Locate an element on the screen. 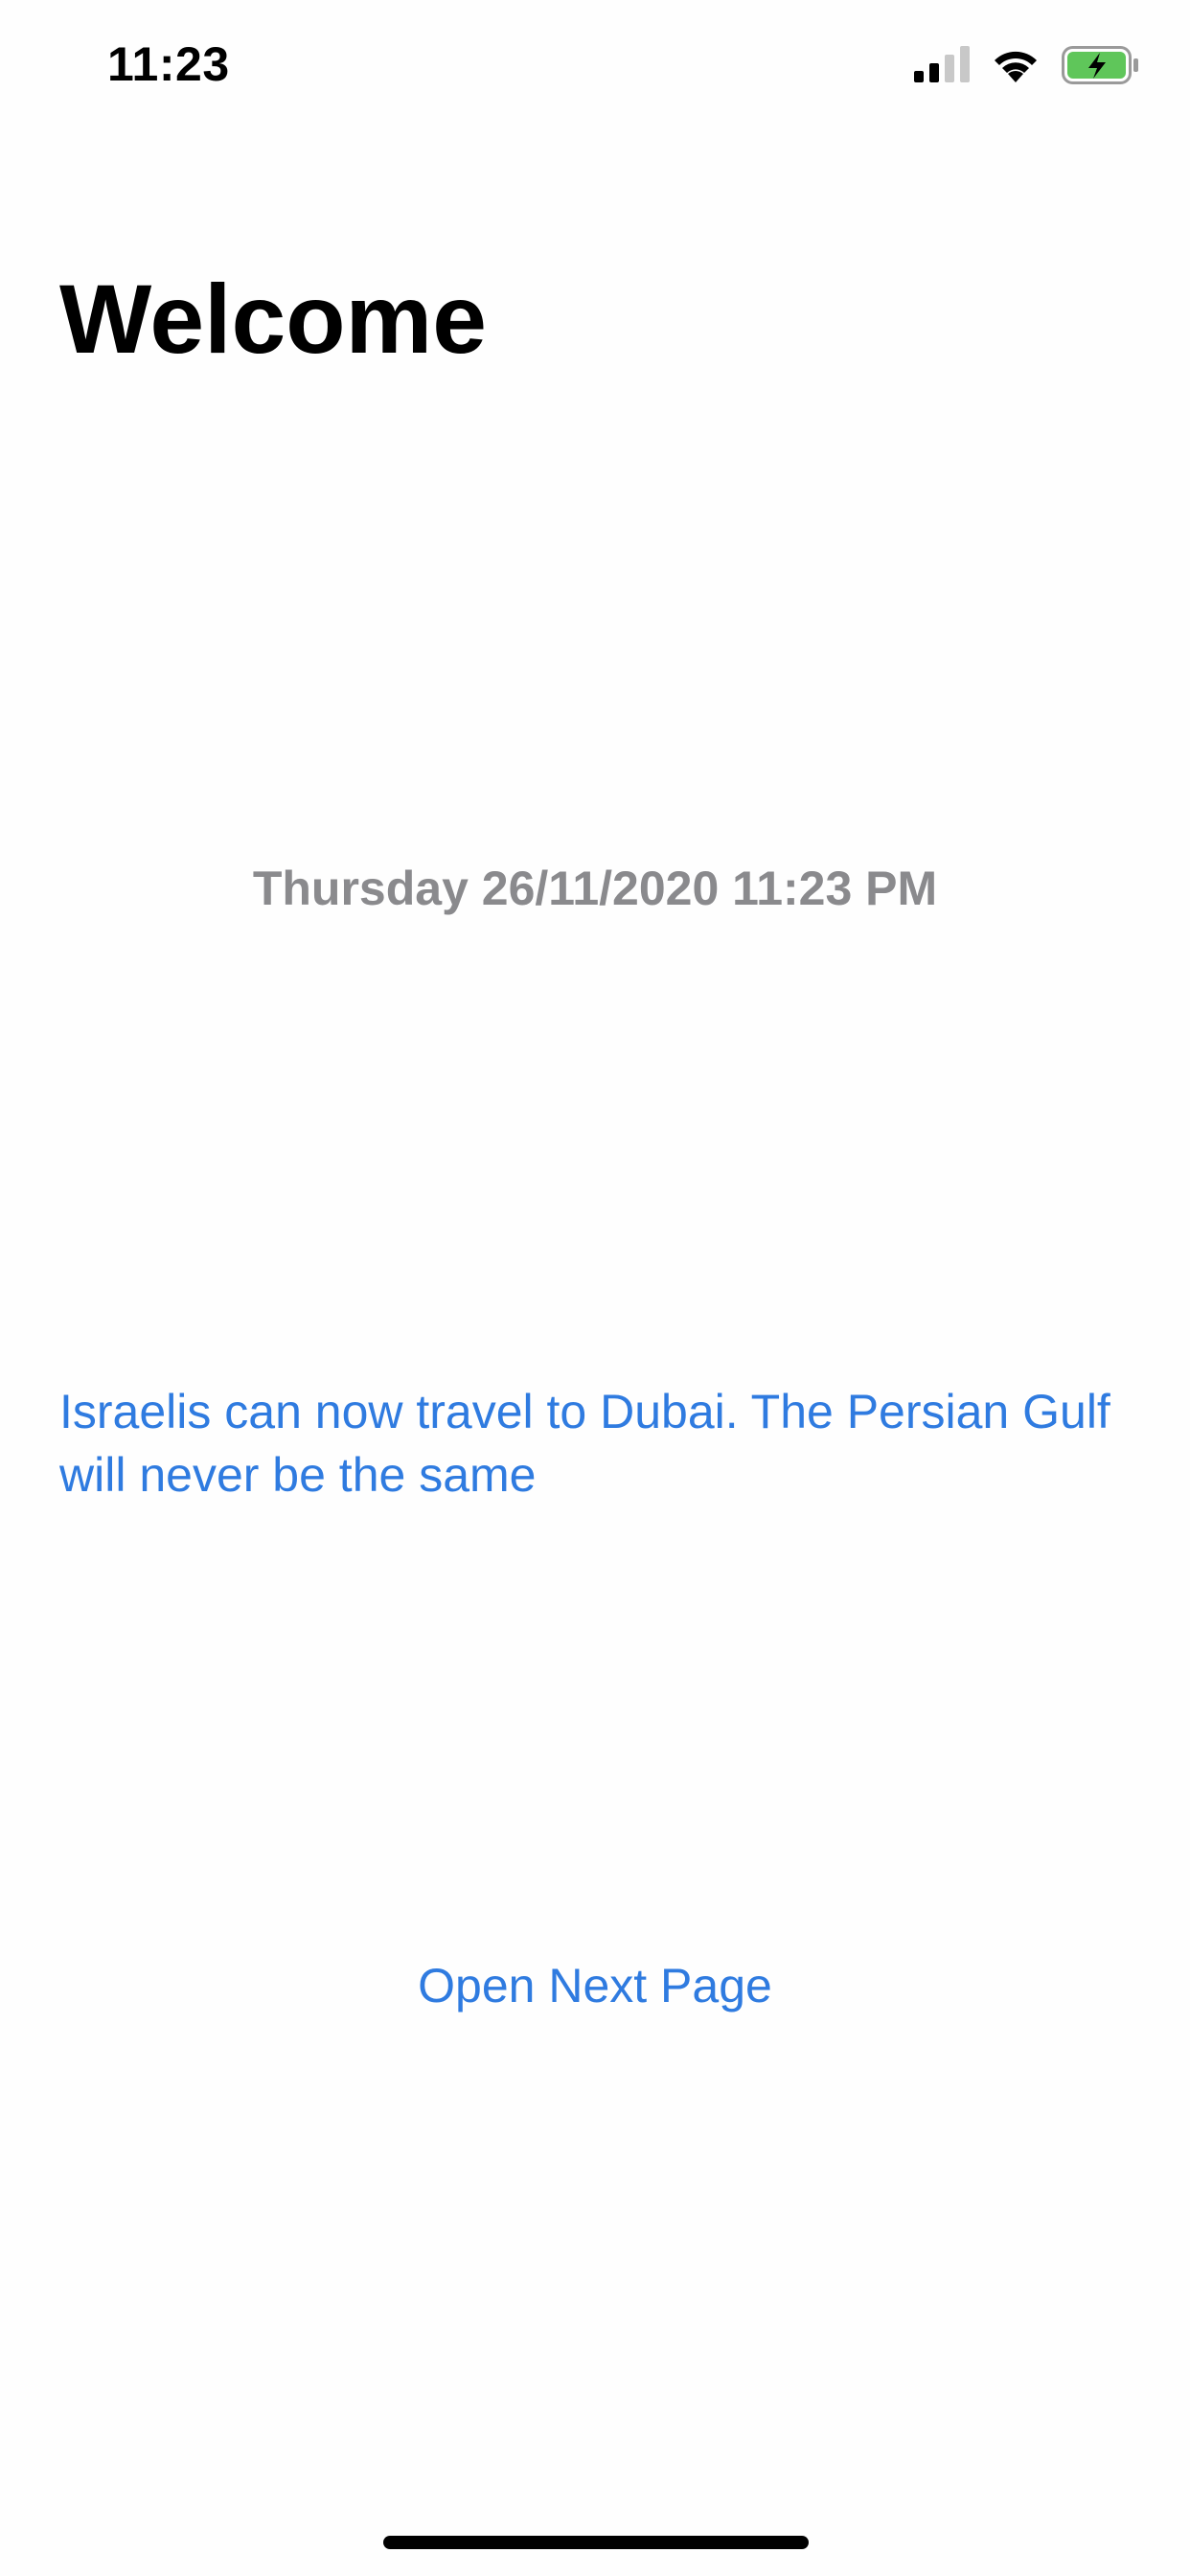 The width and height of the screenshot is (1190, 2576). open-next-page-button: Open Next Page is located at coordinates (595, 1985).